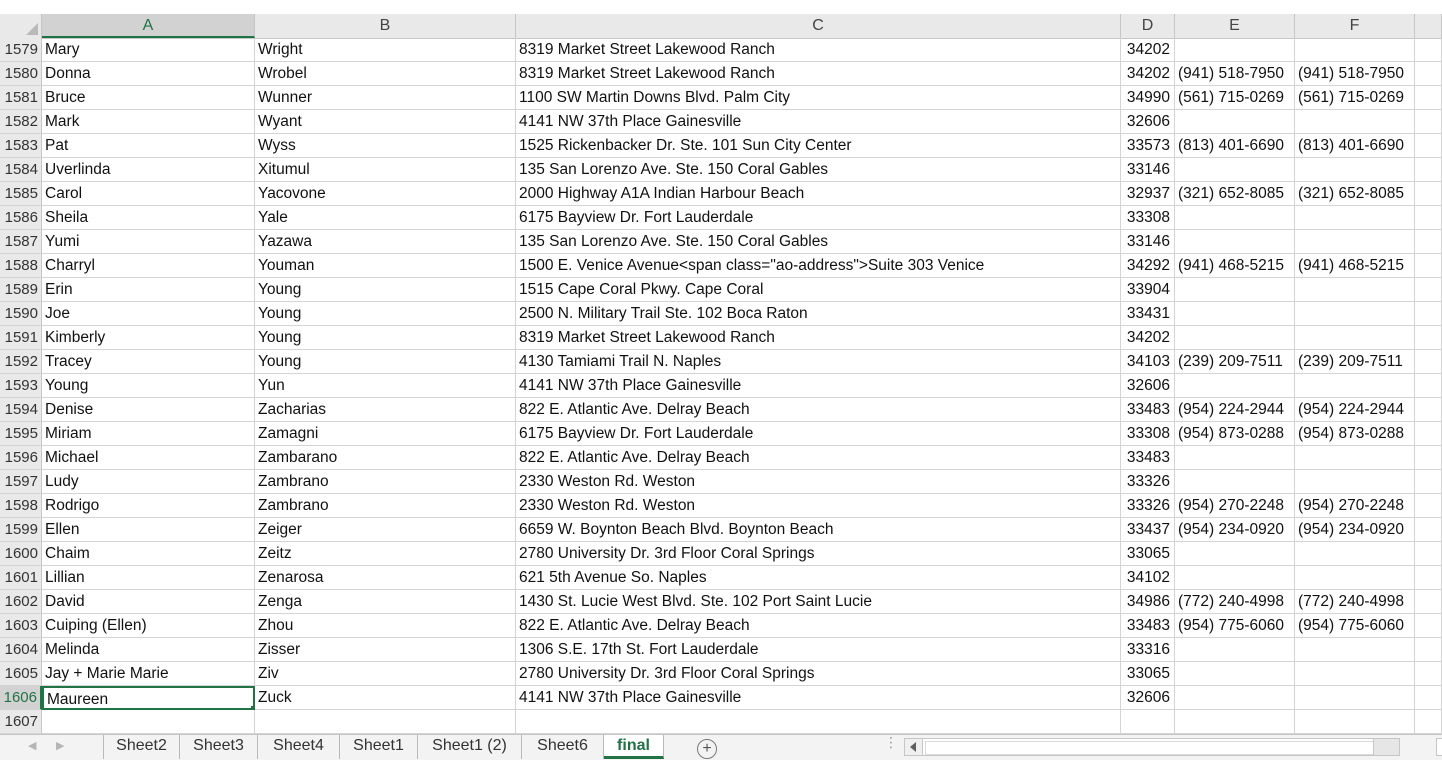 This screenshot has width=1442, height=760. What do you see at coordinates (21, 578) in the screenshot?
I see `row-header: 1601` at bounding box center [21, 578].